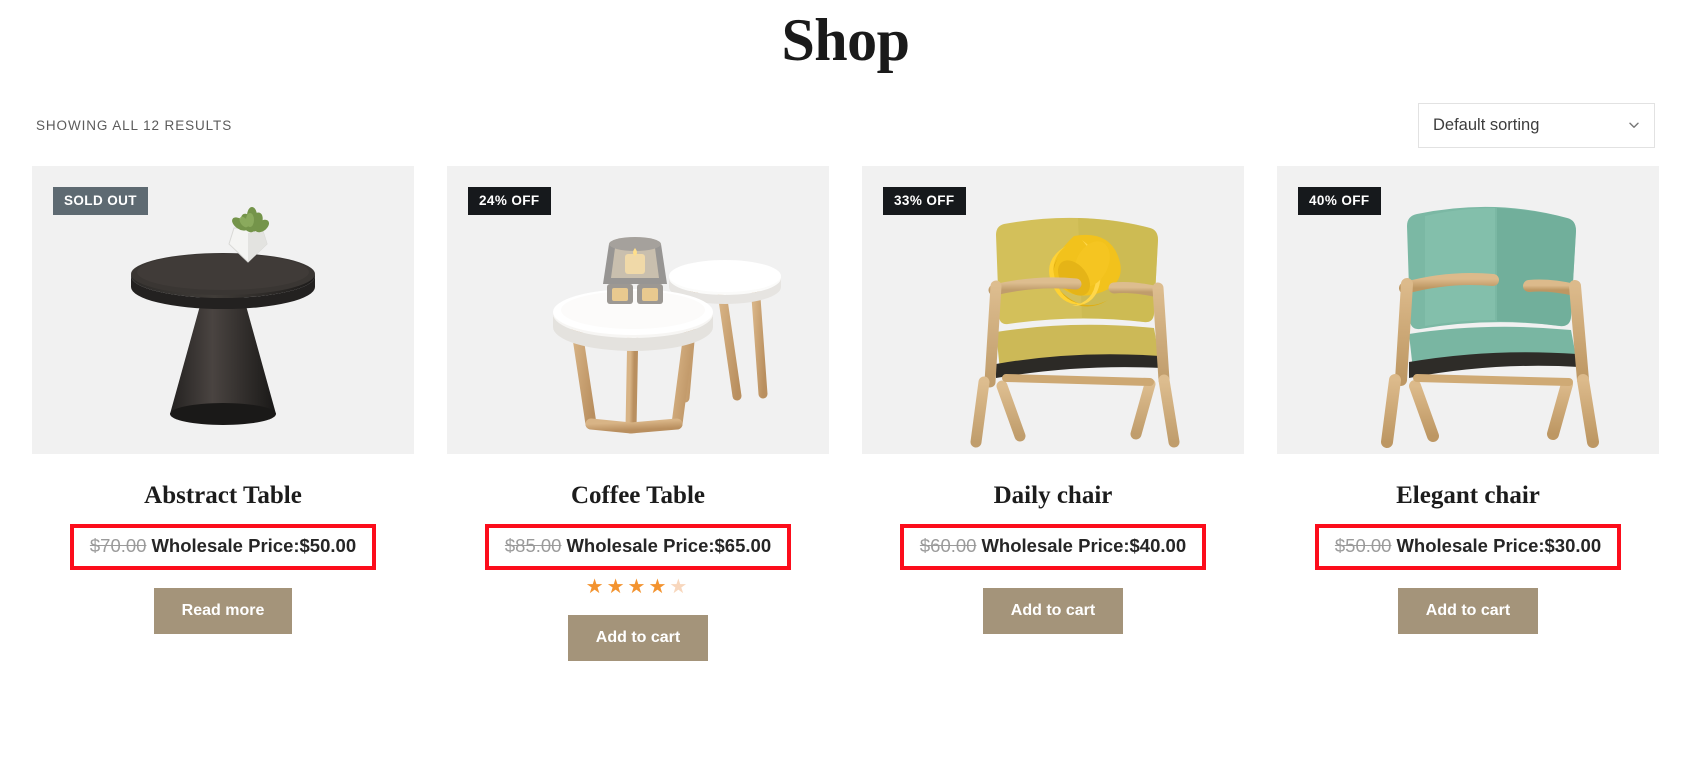 Image resolution: width=1691 pixels, height=763 pixels. Describe the element at coordinates (1339, 201) in the screenshot. I see `product-badge: 40% OFF` at that location.